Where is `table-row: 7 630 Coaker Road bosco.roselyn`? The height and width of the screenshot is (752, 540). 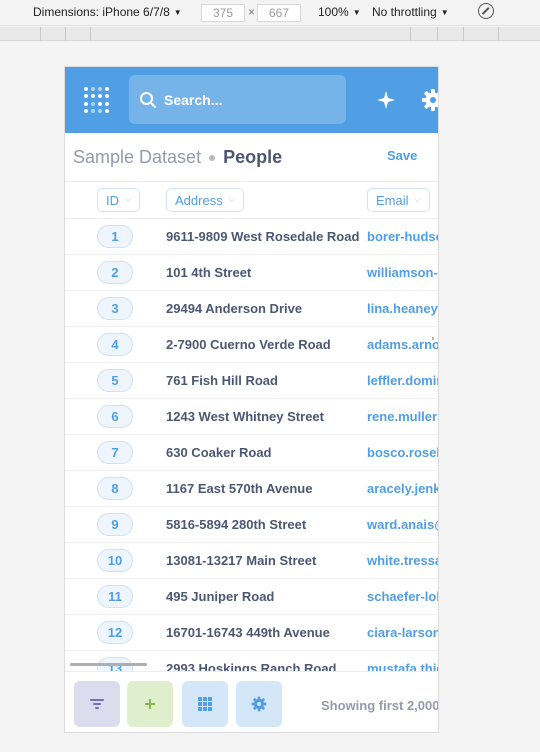
table-row: 7 630 Coaker Road bosco.roselyn is located at coordinates (251, 453).